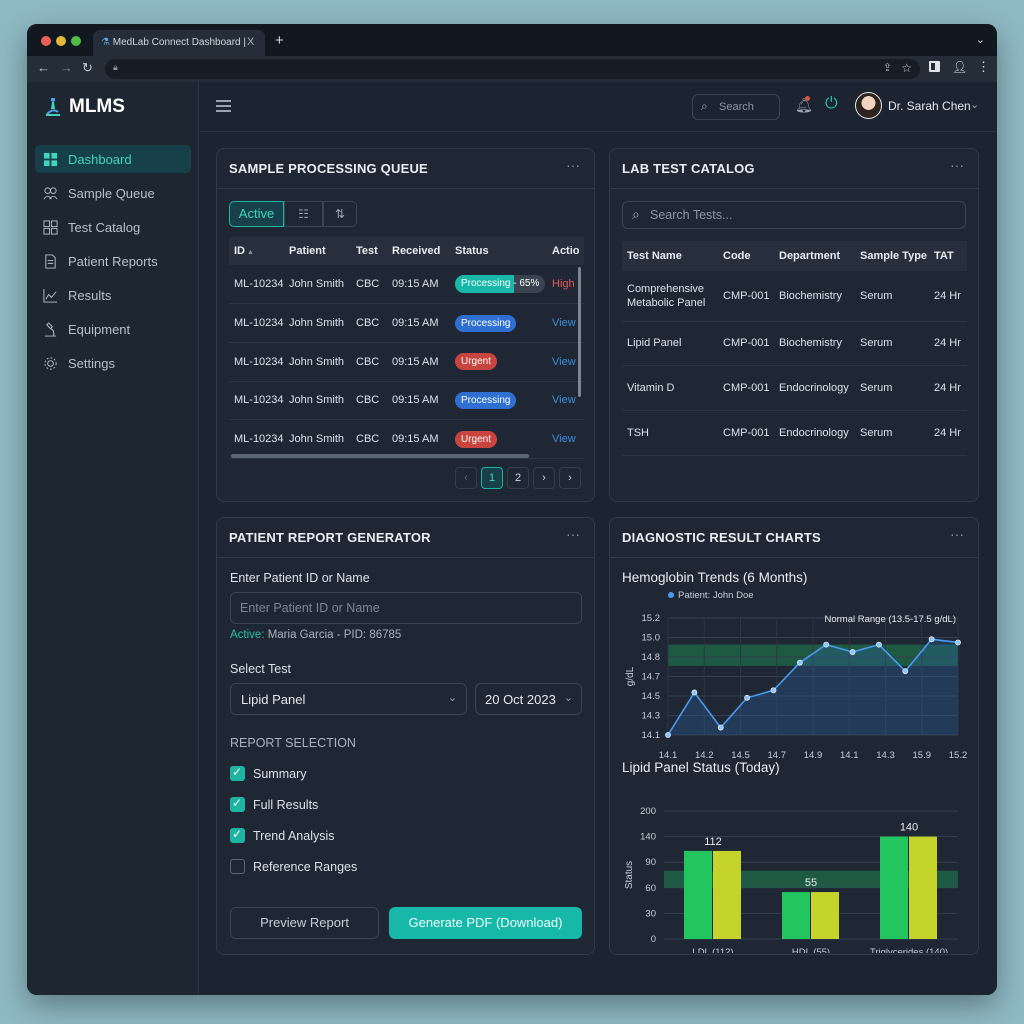 This screenshot has height=1024, width=1024. Describe the element at coordinates (466, 478) in the screenshot. I see `prev-page-button: ‹` at that location.